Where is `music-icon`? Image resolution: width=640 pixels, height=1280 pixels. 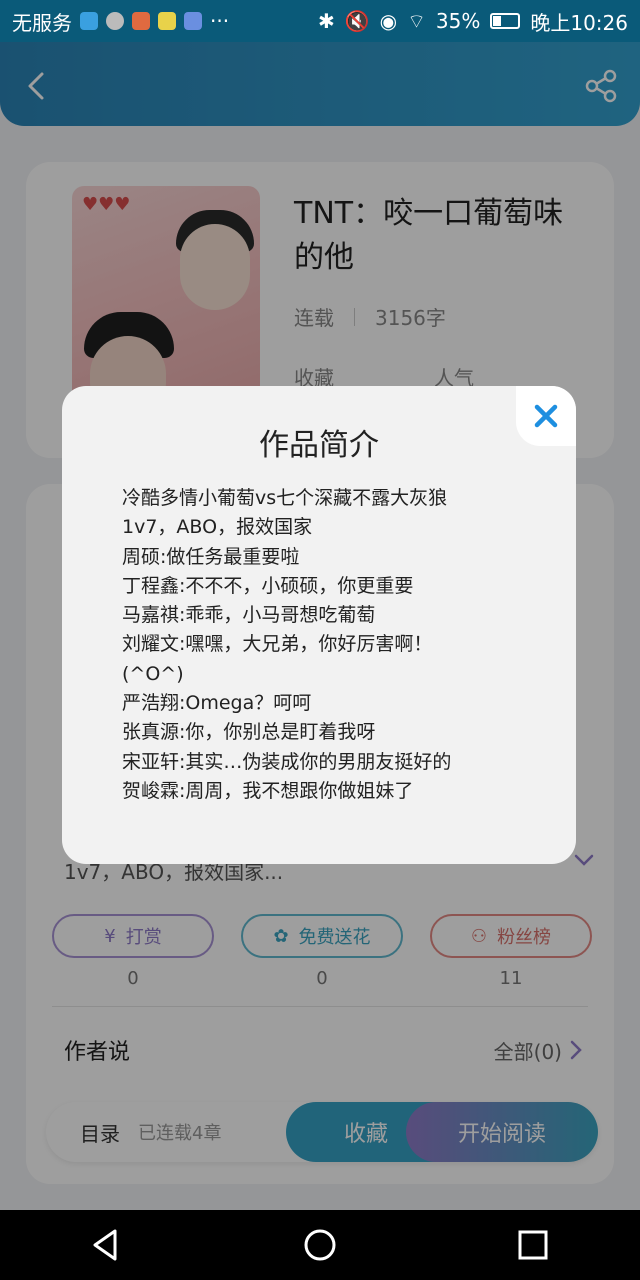
music-icon is located at coordinates (193, 21).